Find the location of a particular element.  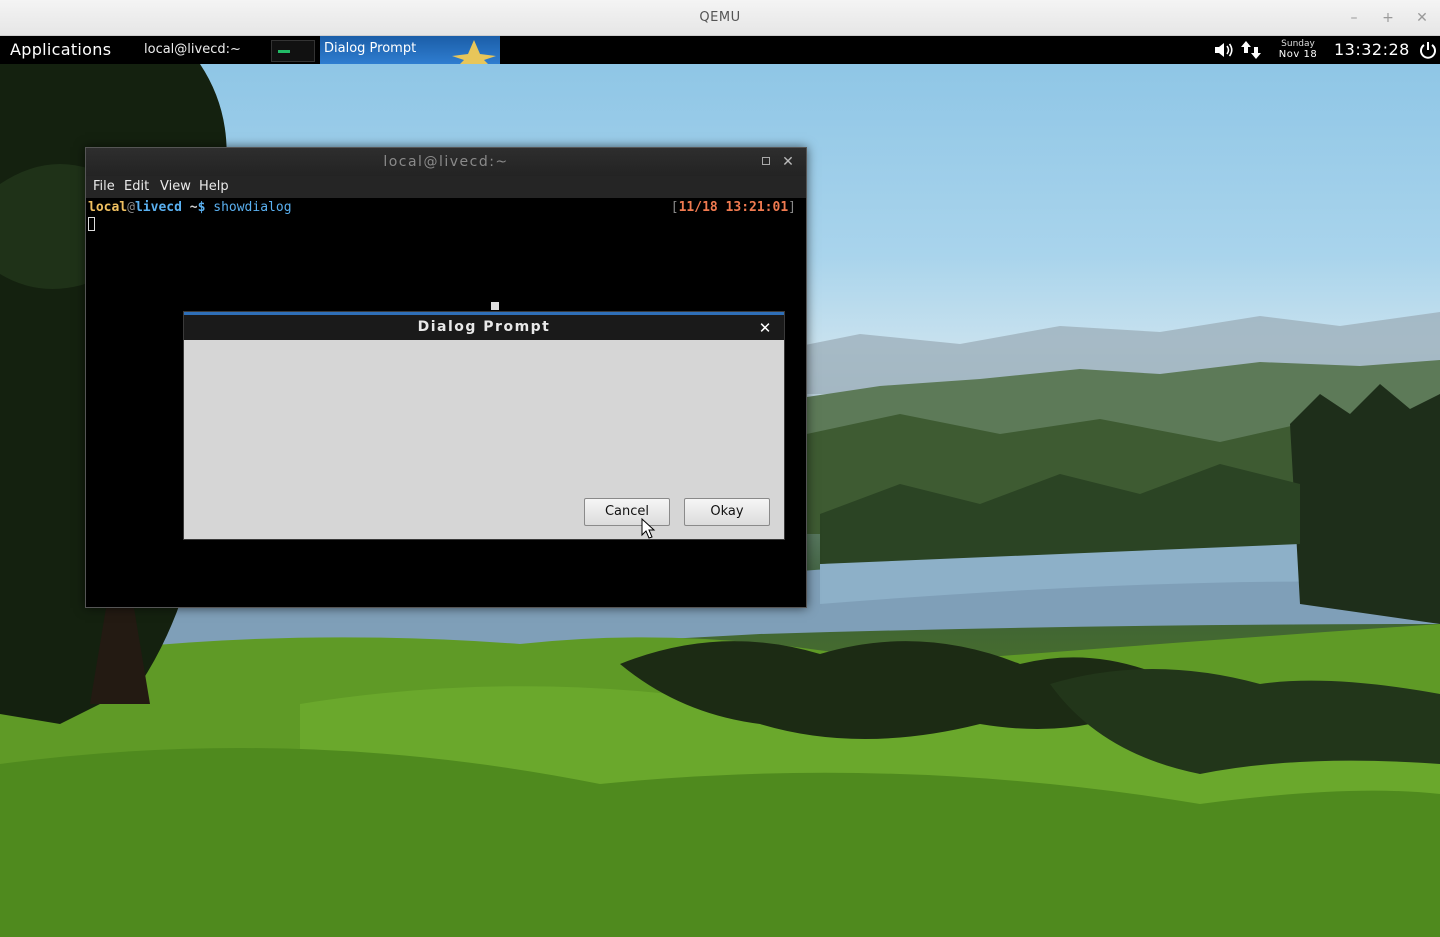

dialog-prompt-window: Dialog Prompt ✕ Cancel Okay is located at coordinates (484, 425).